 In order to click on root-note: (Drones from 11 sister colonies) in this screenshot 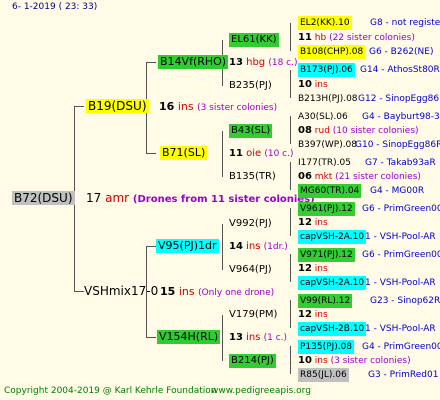, I will do `click(223, 199)`.